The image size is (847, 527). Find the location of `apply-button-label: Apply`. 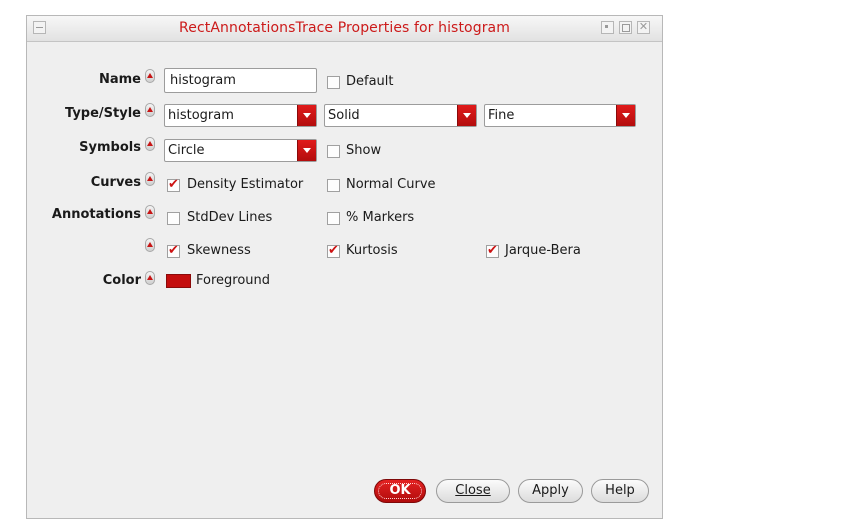

apply-button-label: Apply is located at coordinates (550, 490).